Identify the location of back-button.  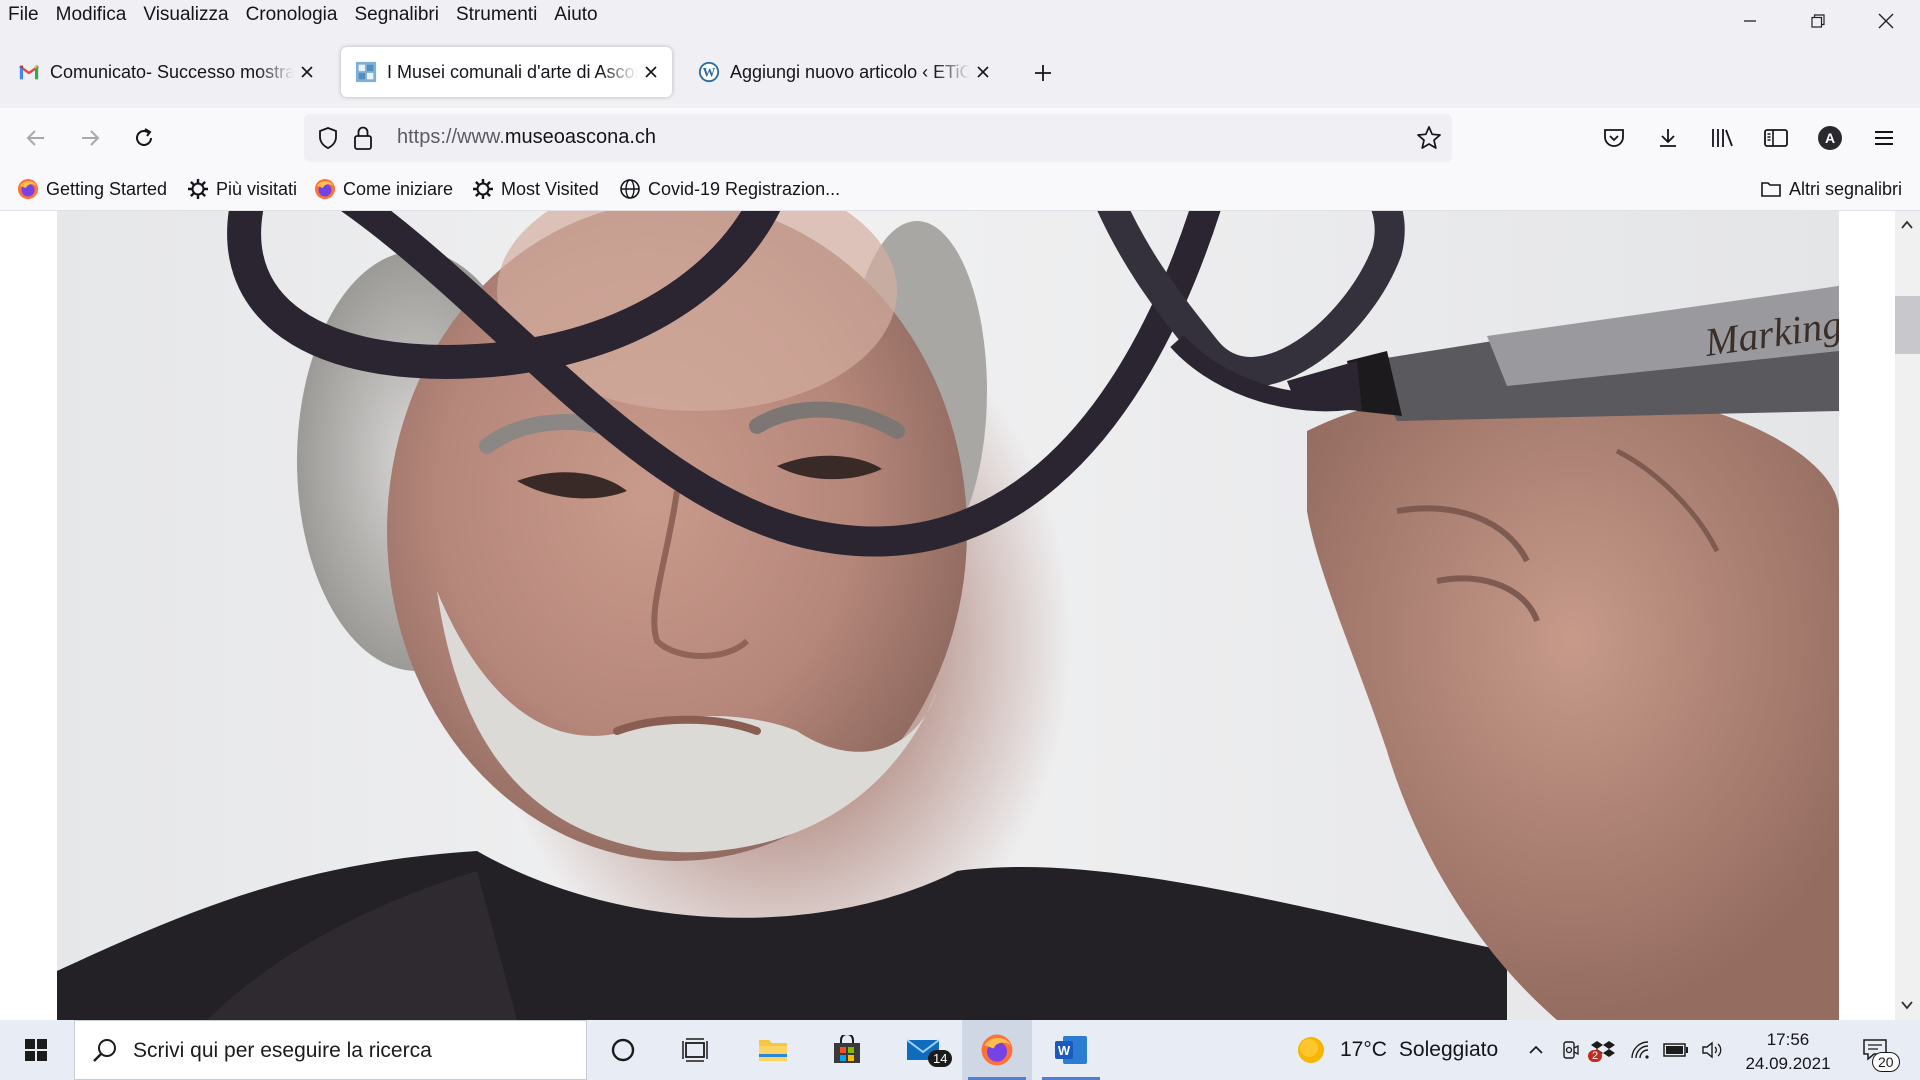
(36, 138).